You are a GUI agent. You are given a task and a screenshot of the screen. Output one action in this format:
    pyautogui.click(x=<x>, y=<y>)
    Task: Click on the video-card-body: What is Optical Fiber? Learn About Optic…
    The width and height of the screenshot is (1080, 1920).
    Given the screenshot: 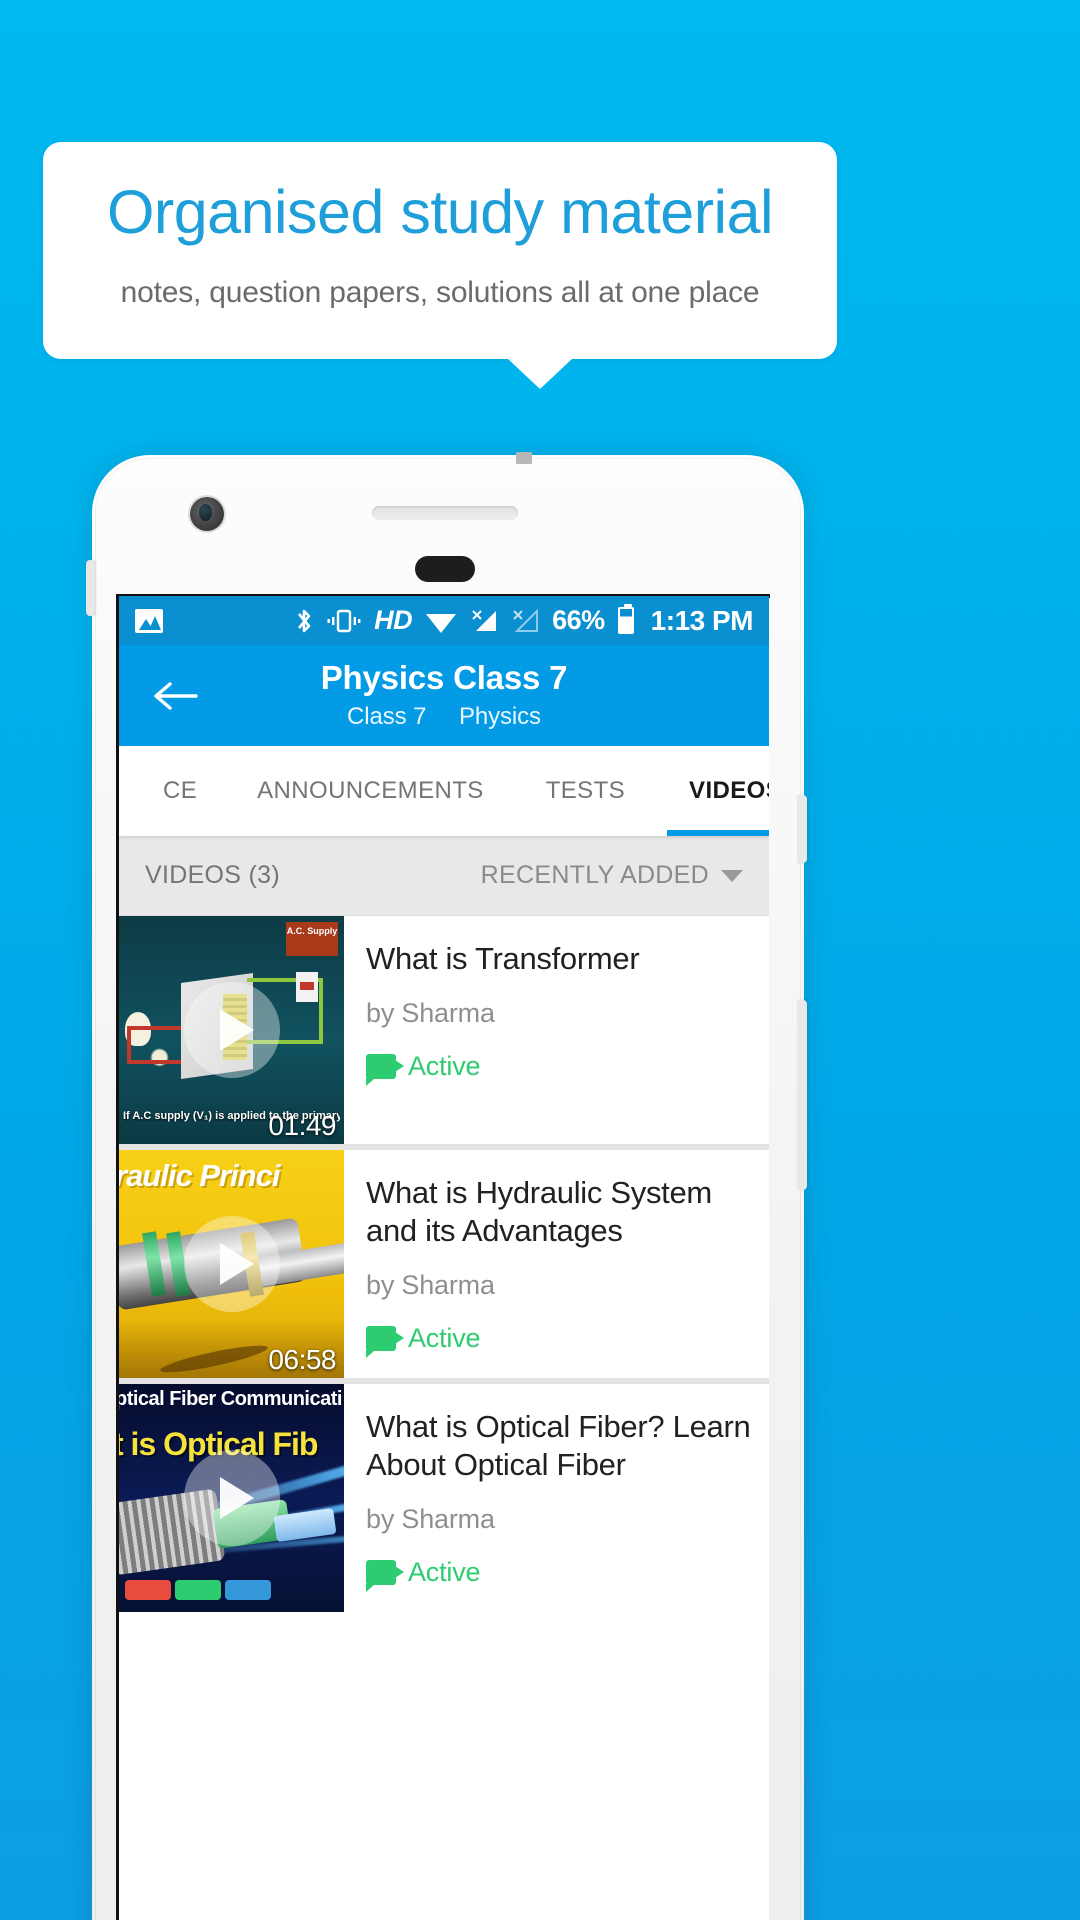 What is the action you would take?
    pyautogui.click(x=556, y=1498)
    